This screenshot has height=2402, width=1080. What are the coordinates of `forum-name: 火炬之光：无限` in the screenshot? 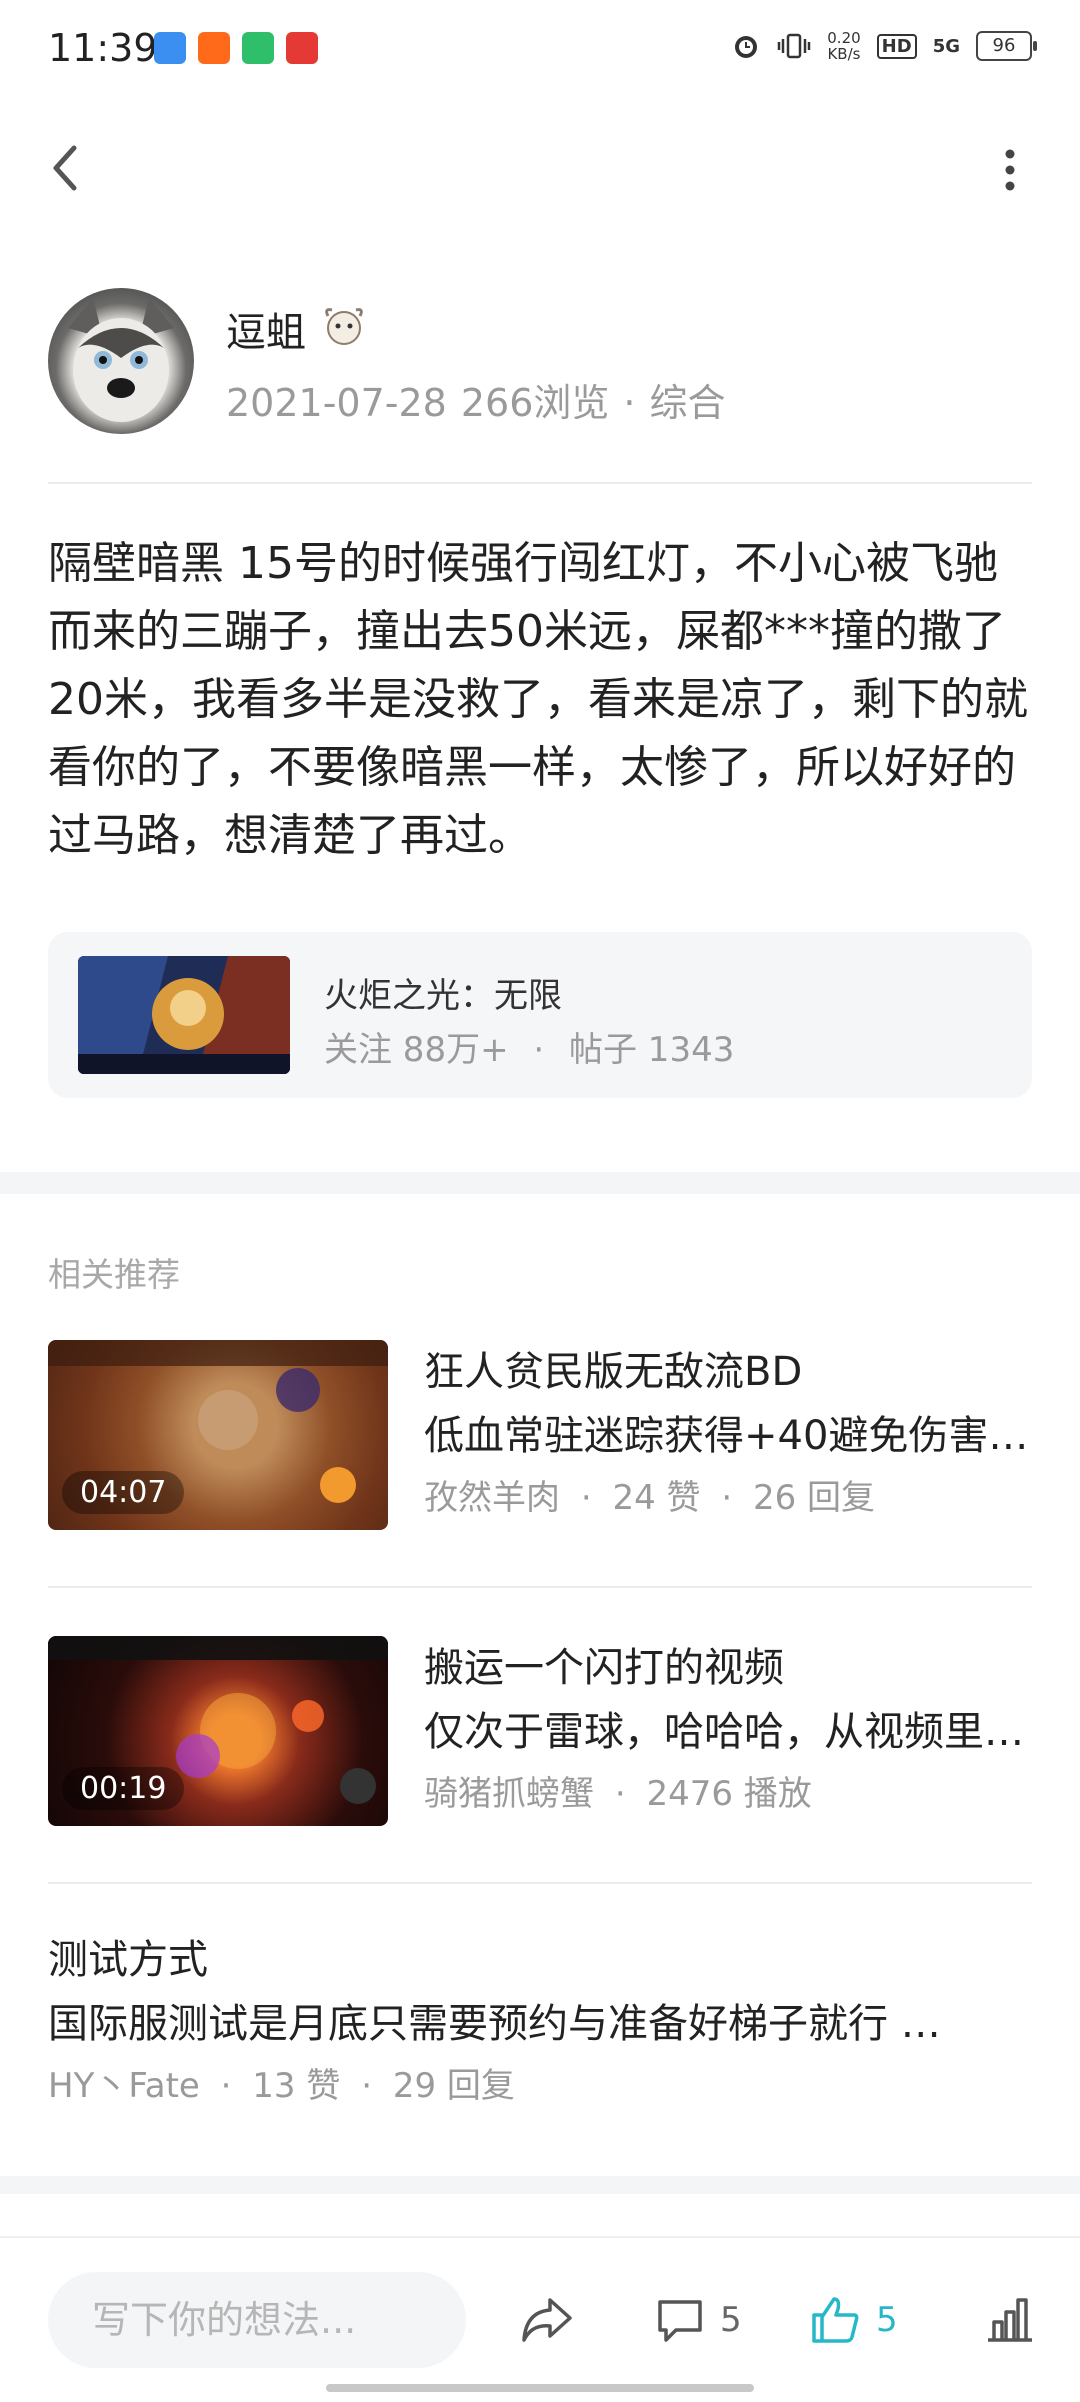 It's located at (443, 996).